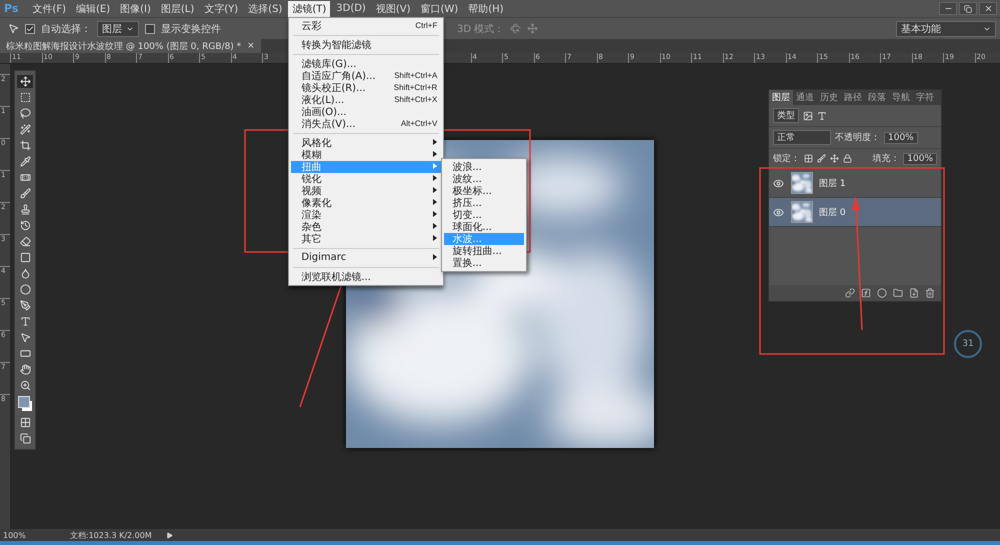  What do you see at coordinates (886, 158) in the screenshot?
I see `fill-label: 填充：` at bounding box center [886, 158].